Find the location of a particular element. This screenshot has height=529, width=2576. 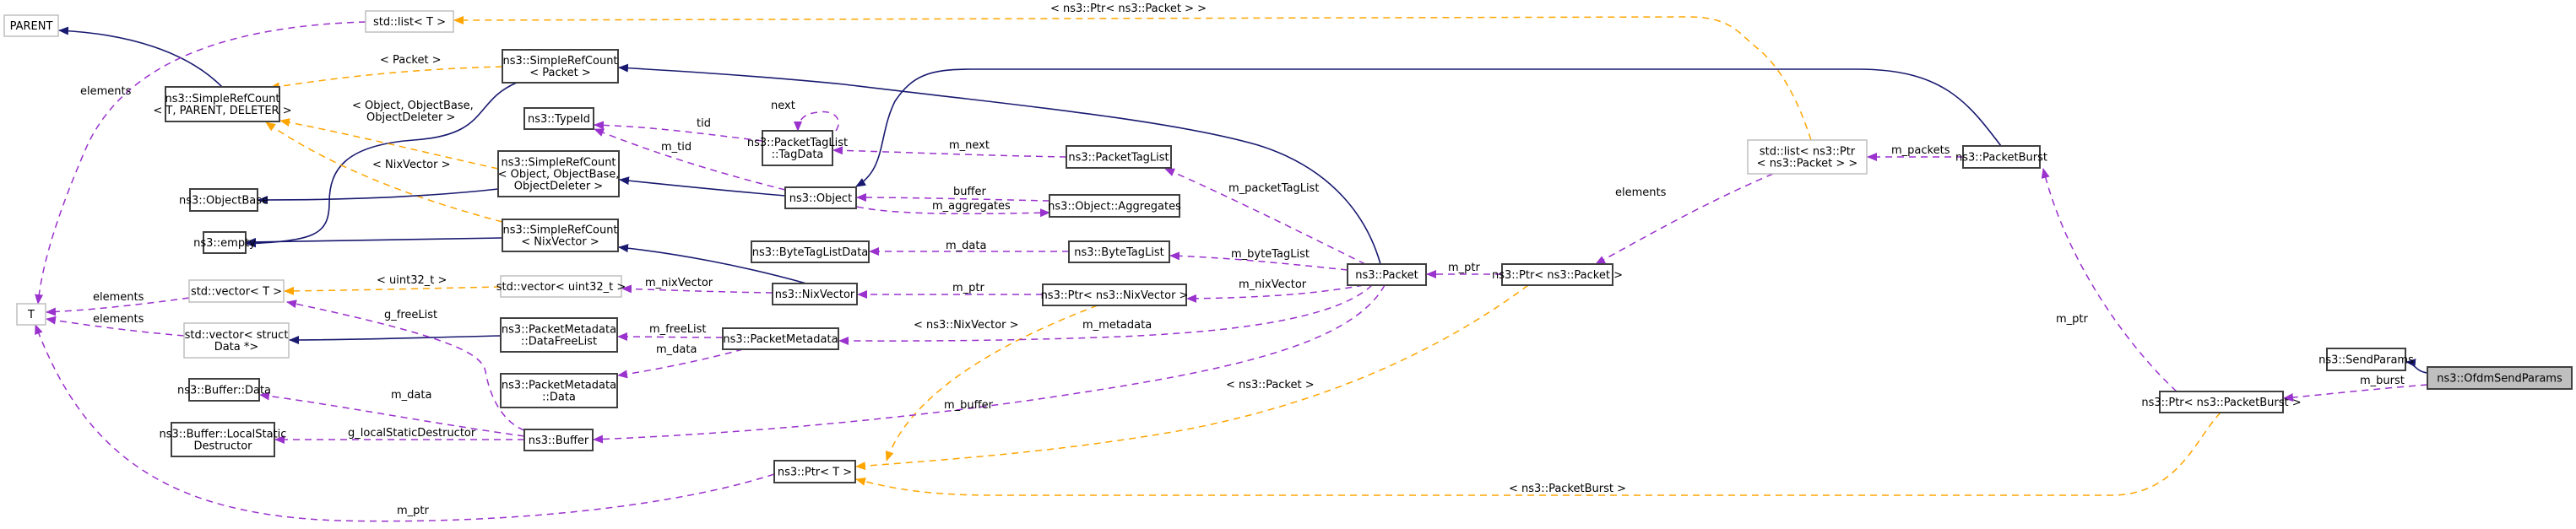

class-node-bytetaglistdata: ns3::ByteTagListData is located at coordinates (811, 251).